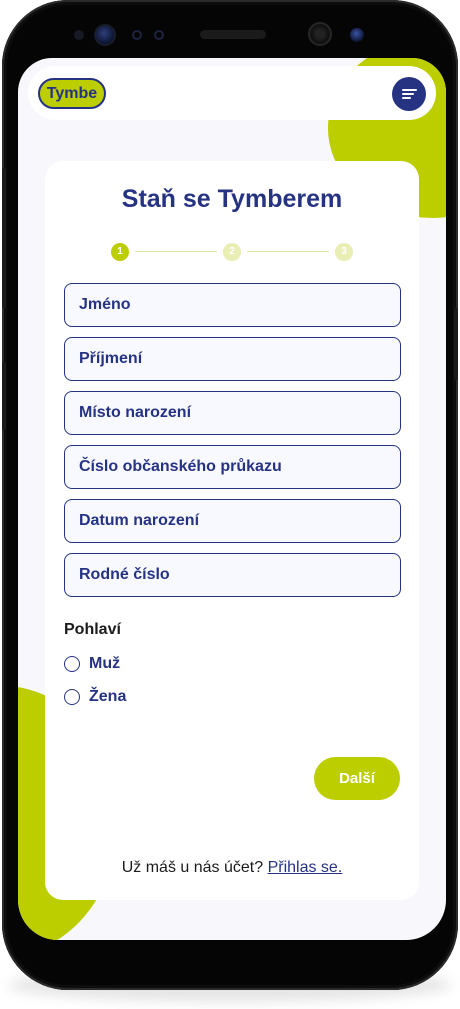 The image size is (460, 1009). Describe the element at coordinates (104, 664) in the screenshot. I see `radio-label: Muž` at that location.